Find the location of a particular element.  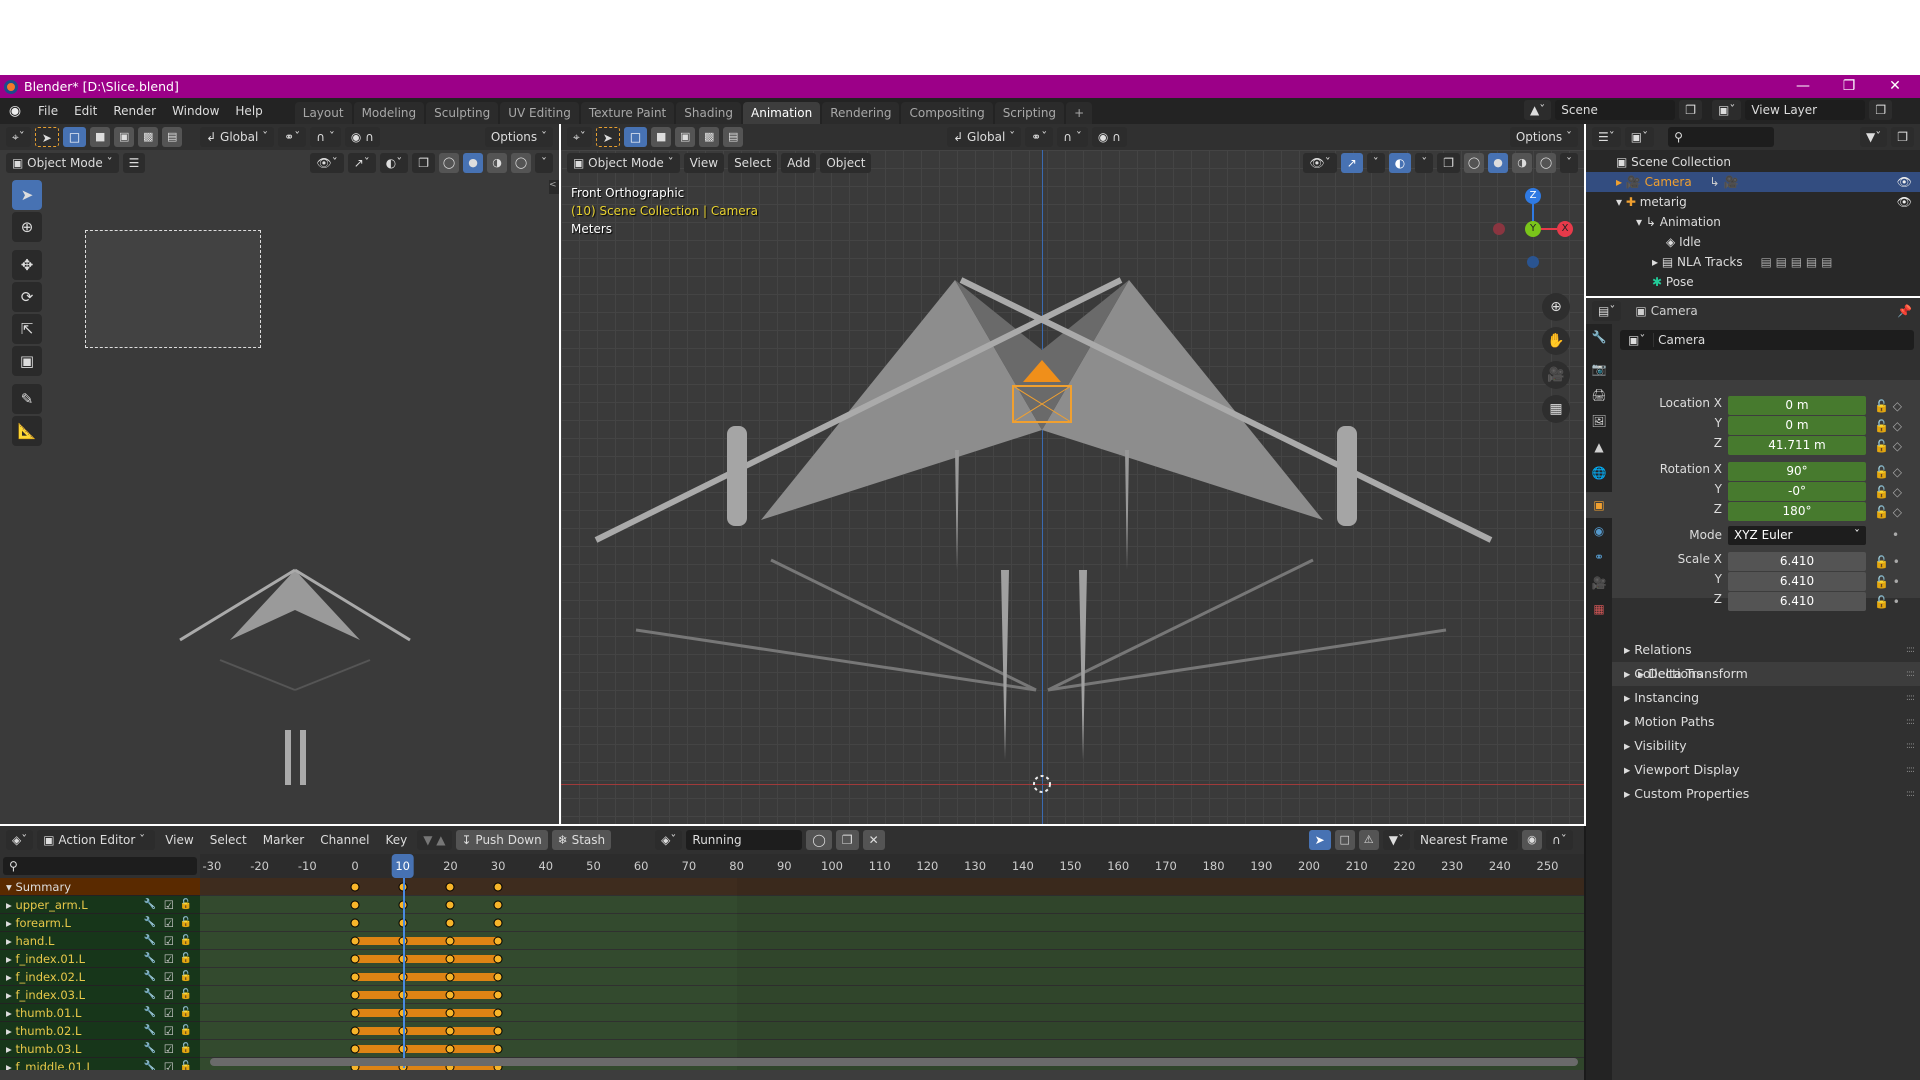

channel-search-input: ⚲ is located at coordinates (100, 866).